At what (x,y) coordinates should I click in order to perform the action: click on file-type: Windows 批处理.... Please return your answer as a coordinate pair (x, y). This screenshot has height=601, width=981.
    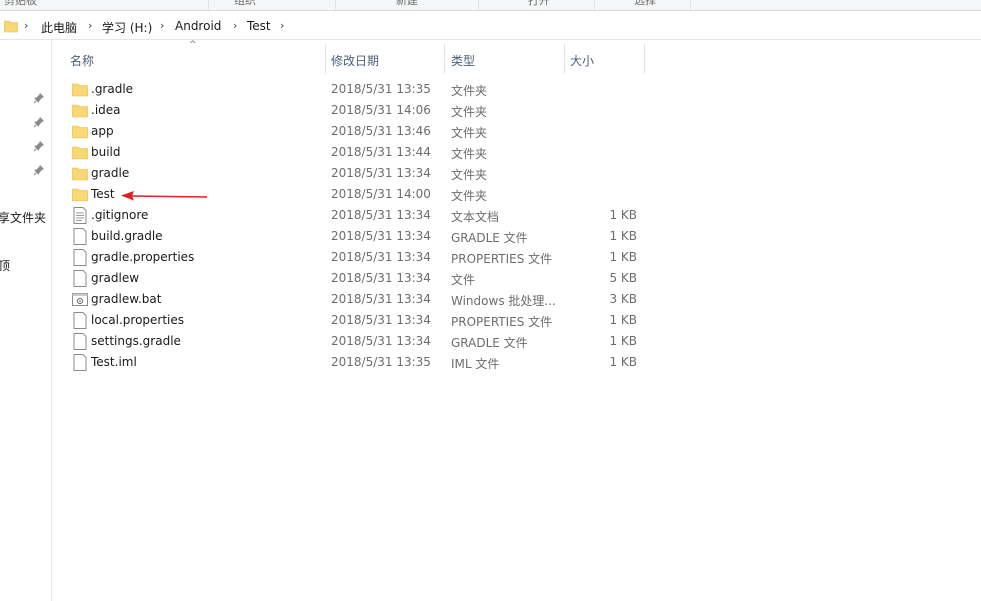
    Looking at the image, I should click on (503, 301).